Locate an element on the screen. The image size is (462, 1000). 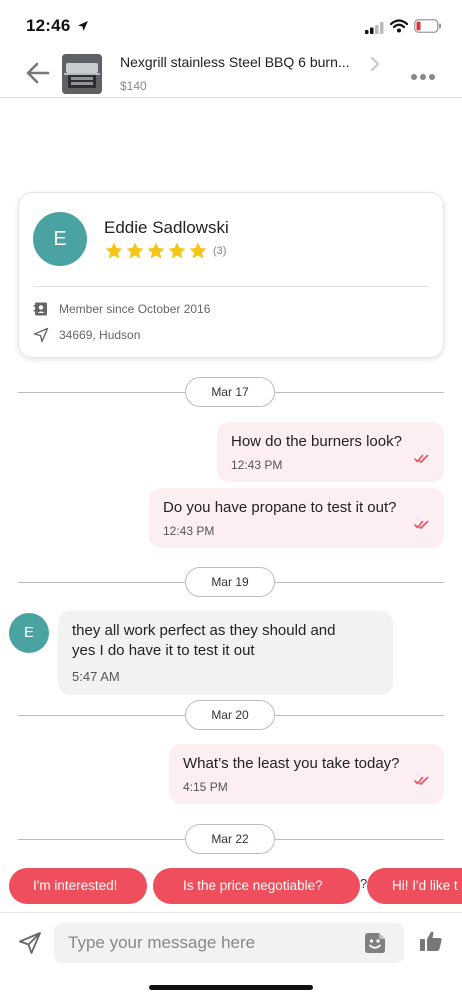
date-separator: Mar 19 is located at coordinates (231, 582).